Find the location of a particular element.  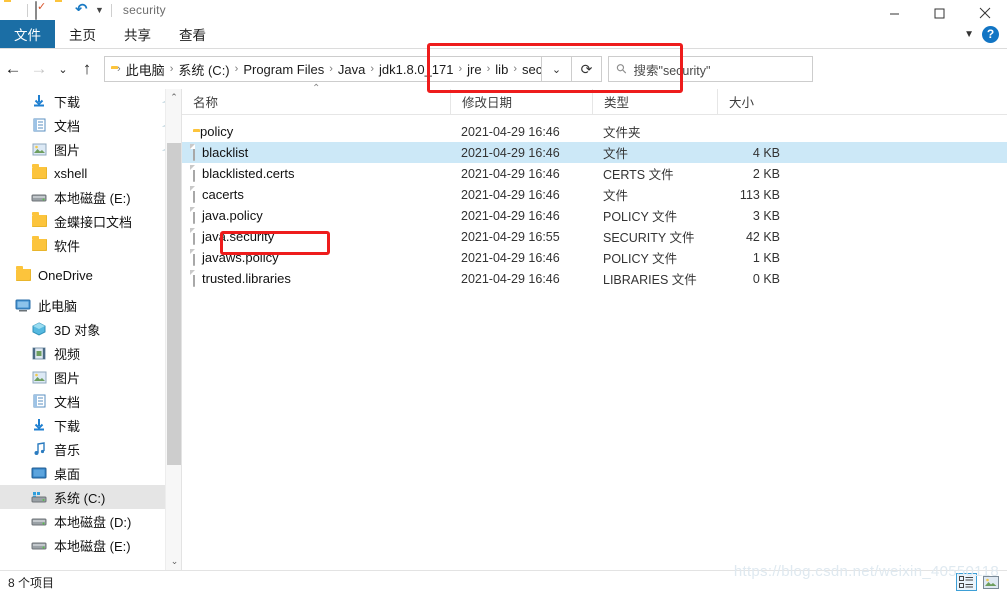

chevron-down-icon: ▼ is located at coordinates (969, 34).